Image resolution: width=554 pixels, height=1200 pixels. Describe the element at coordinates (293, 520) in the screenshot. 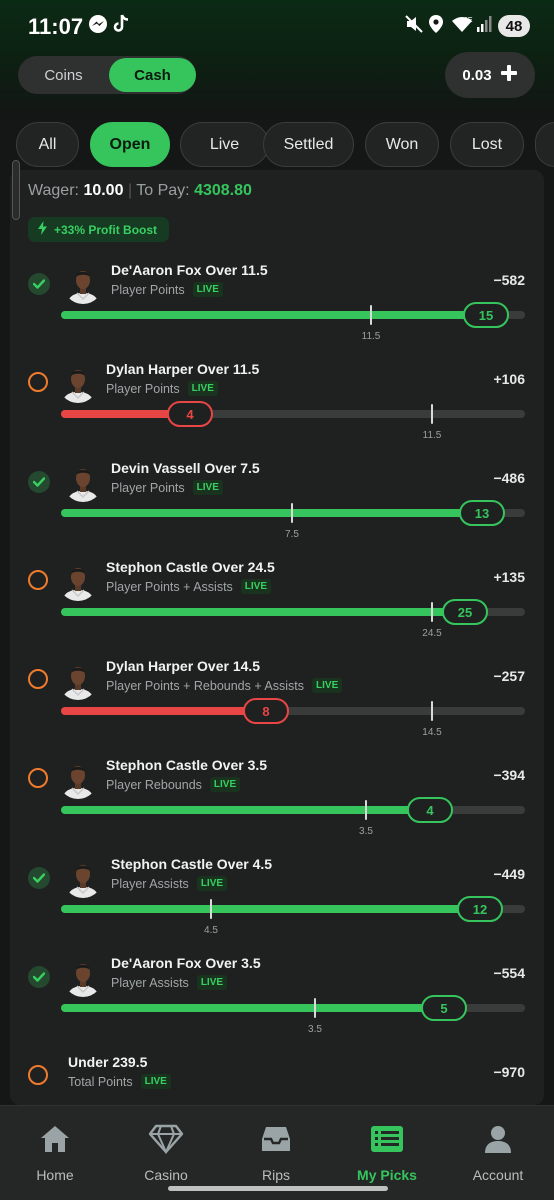

I see `progress-track: 7.5 13` at that location.